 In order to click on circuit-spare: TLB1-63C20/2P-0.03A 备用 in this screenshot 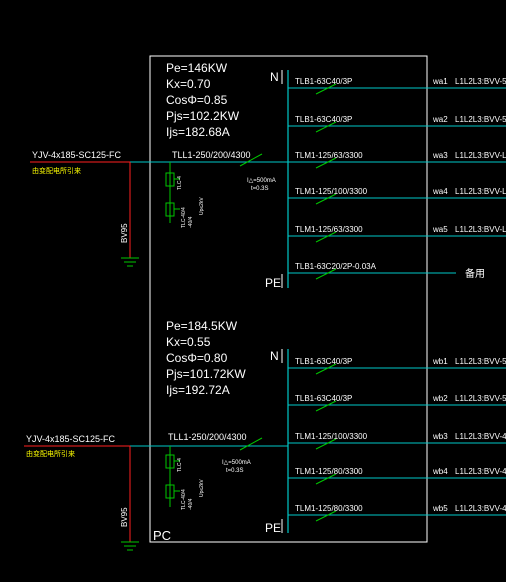, I will do `click(386, 271)`.